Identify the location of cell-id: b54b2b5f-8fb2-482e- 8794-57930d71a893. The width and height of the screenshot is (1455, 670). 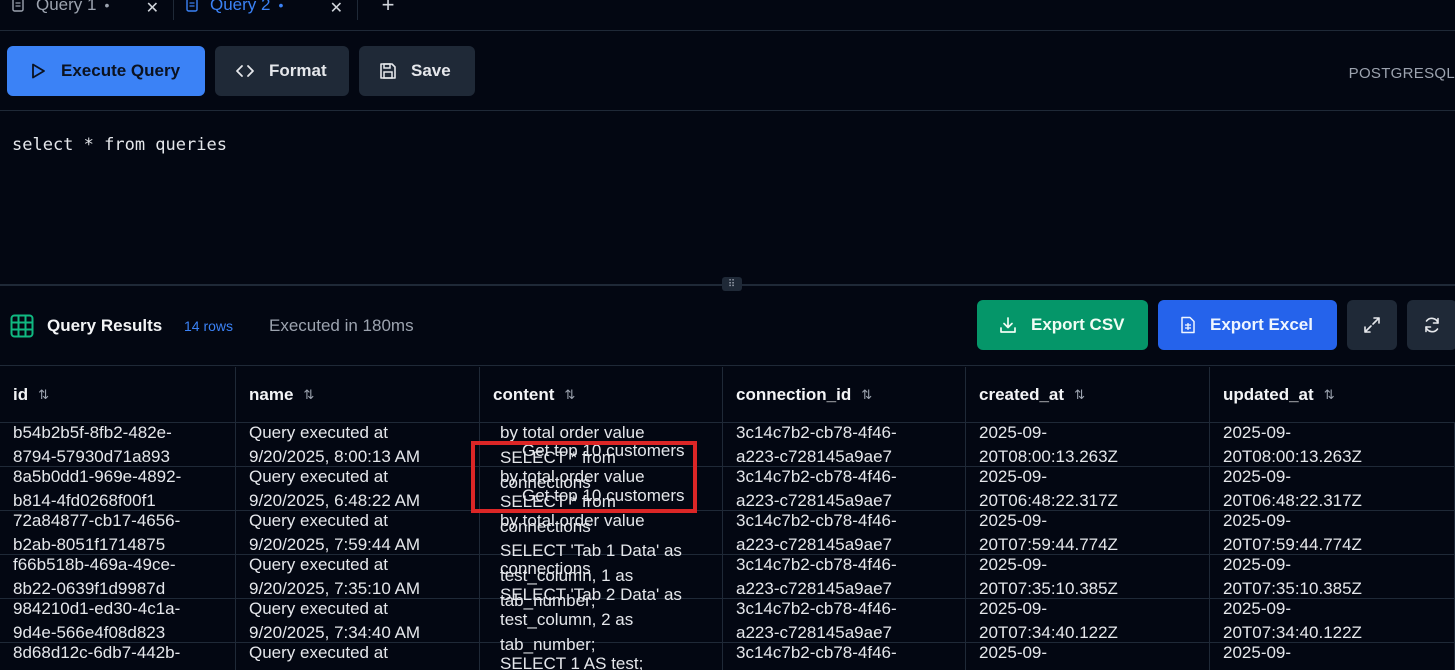
(118, 445).